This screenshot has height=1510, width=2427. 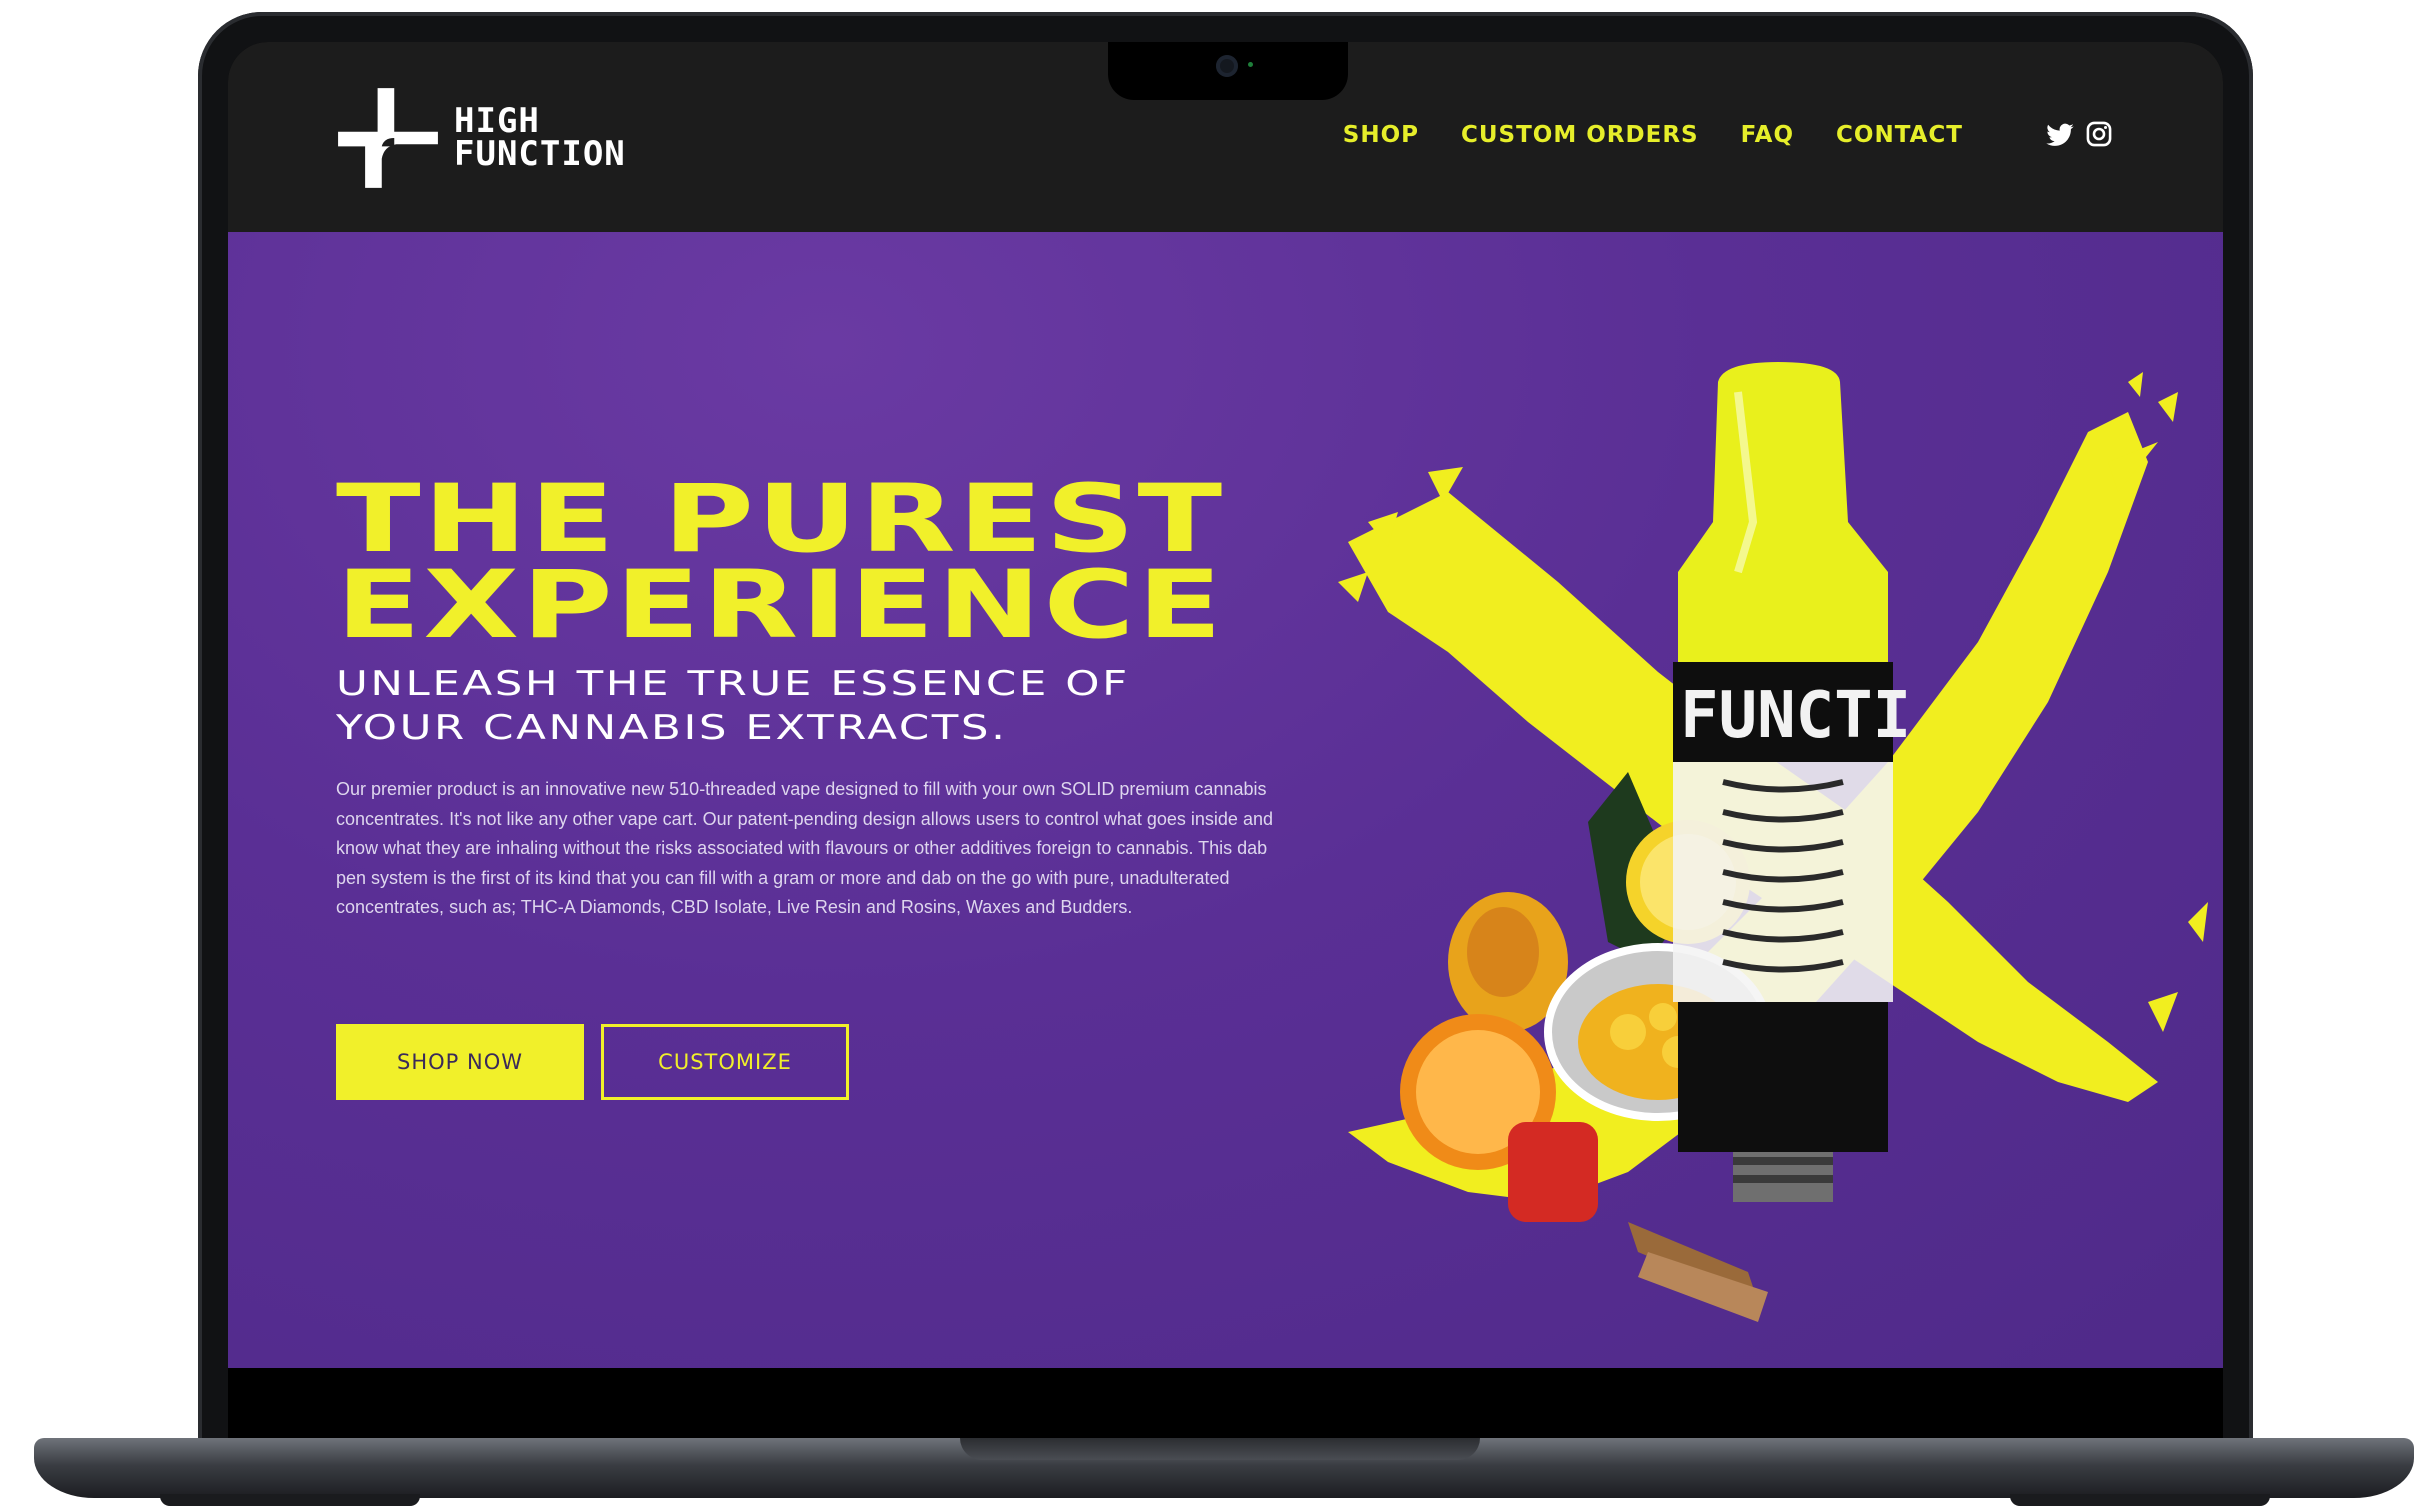 What do you see at coordinates (1227, 66) in the screenshot?
I see `webcam` at bounding box center [1227, 66].